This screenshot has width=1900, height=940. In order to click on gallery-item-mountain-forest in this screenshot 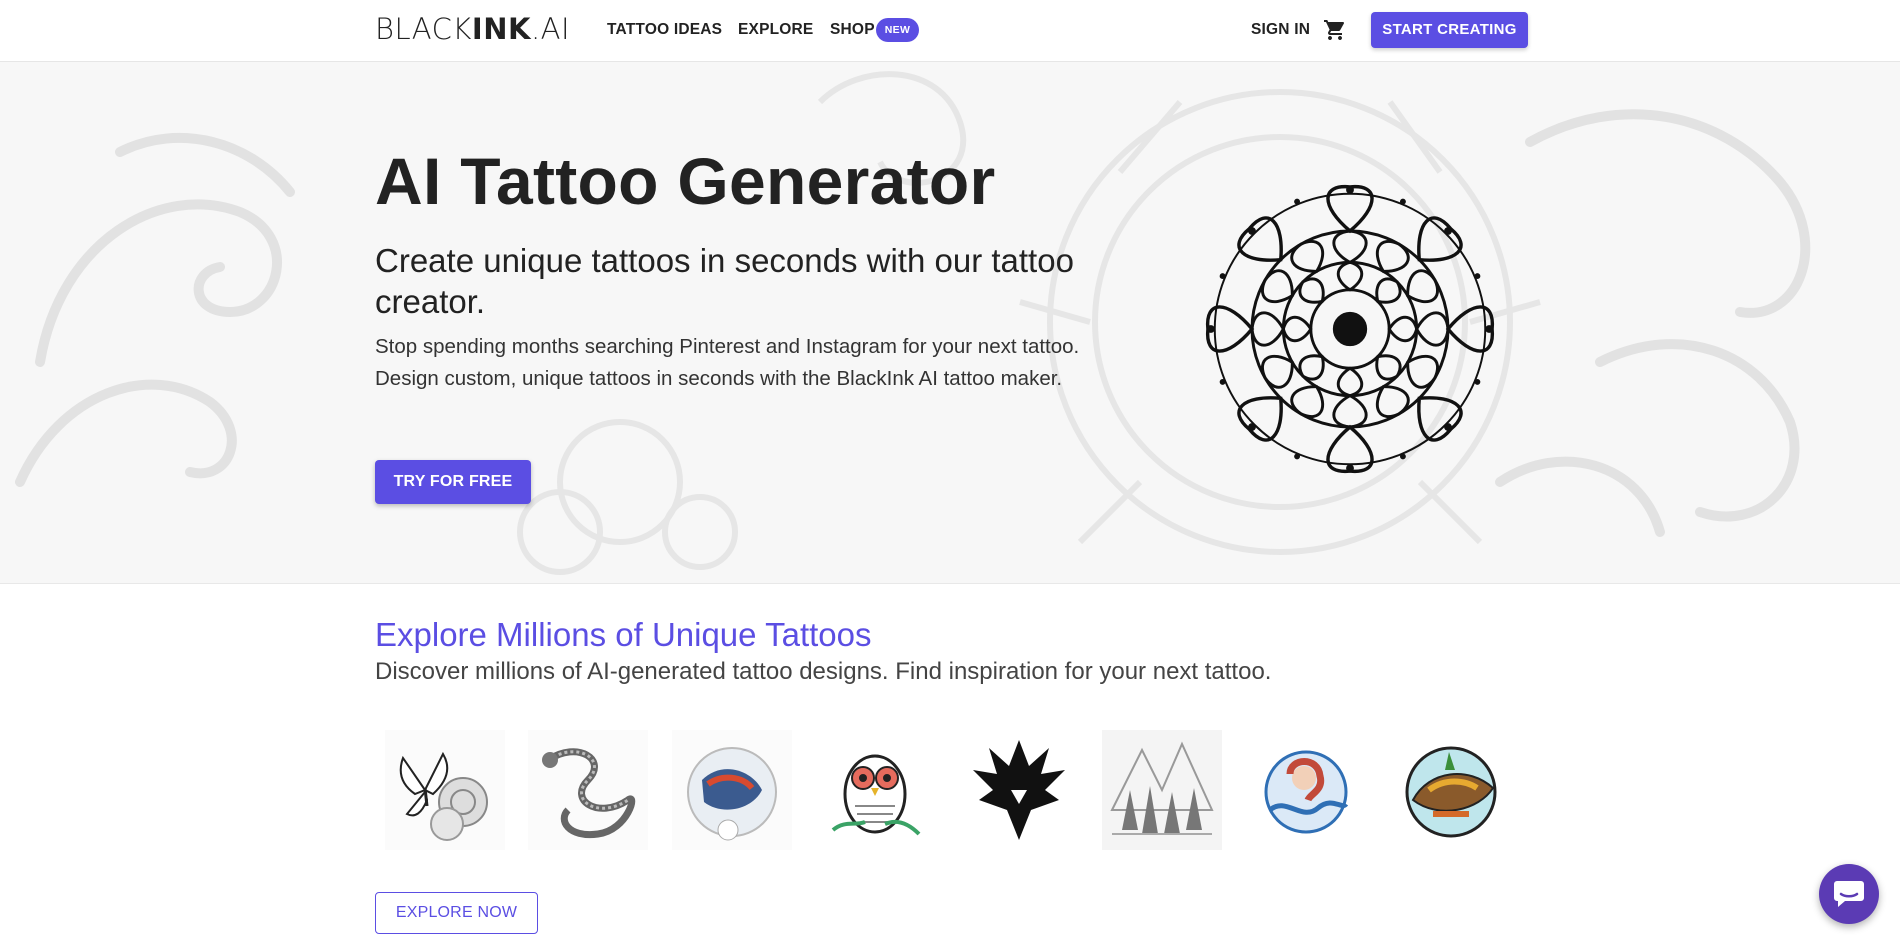, I will do `click(1162, 790)`.